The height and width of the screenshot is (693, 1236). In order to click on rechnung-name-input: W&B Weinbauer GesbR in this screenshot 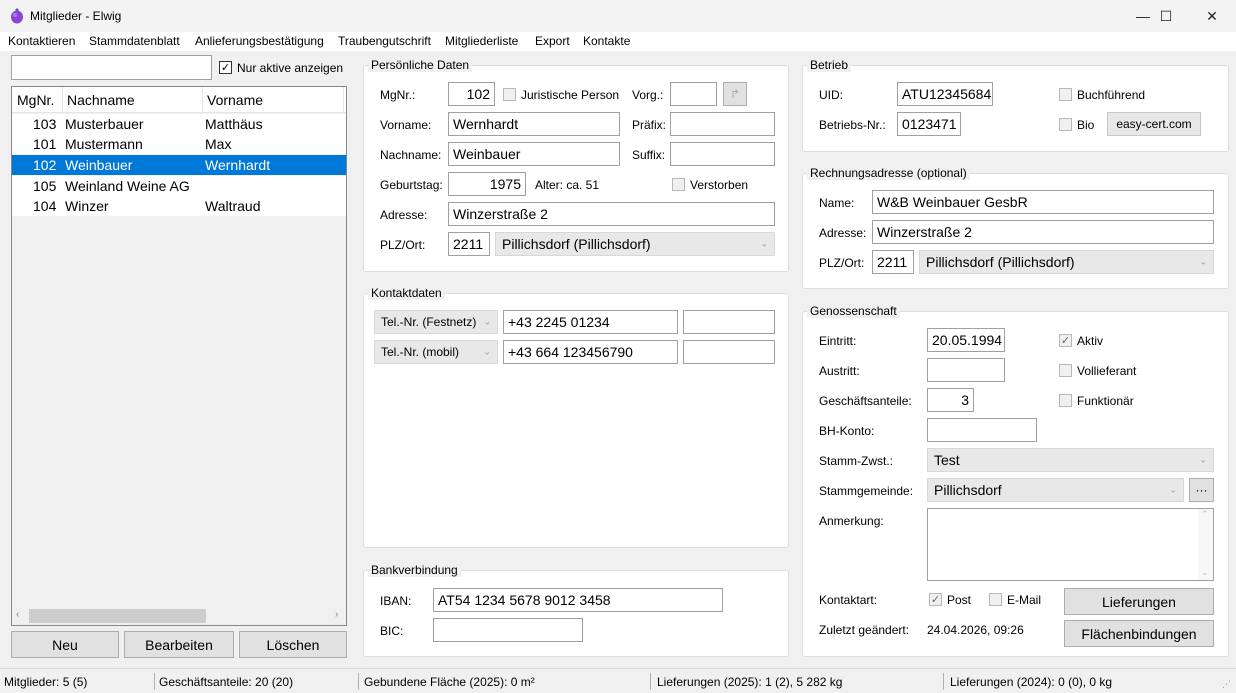, I will do `click(1043, 202)`.